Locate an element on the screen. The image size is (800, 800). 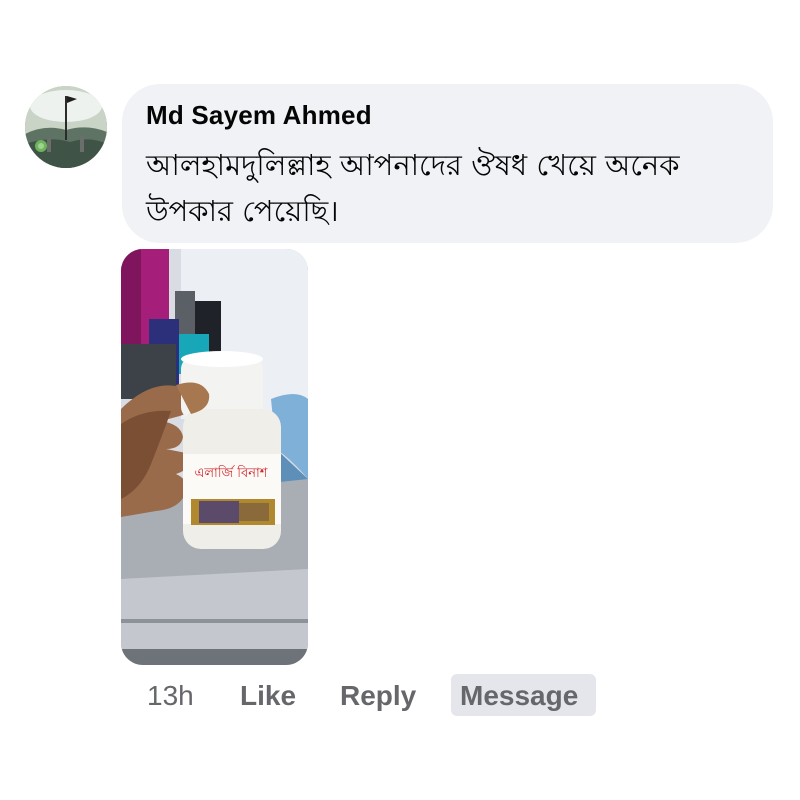
comment-actions: 13h Like Reply Message is located at coordinates (400, 697).